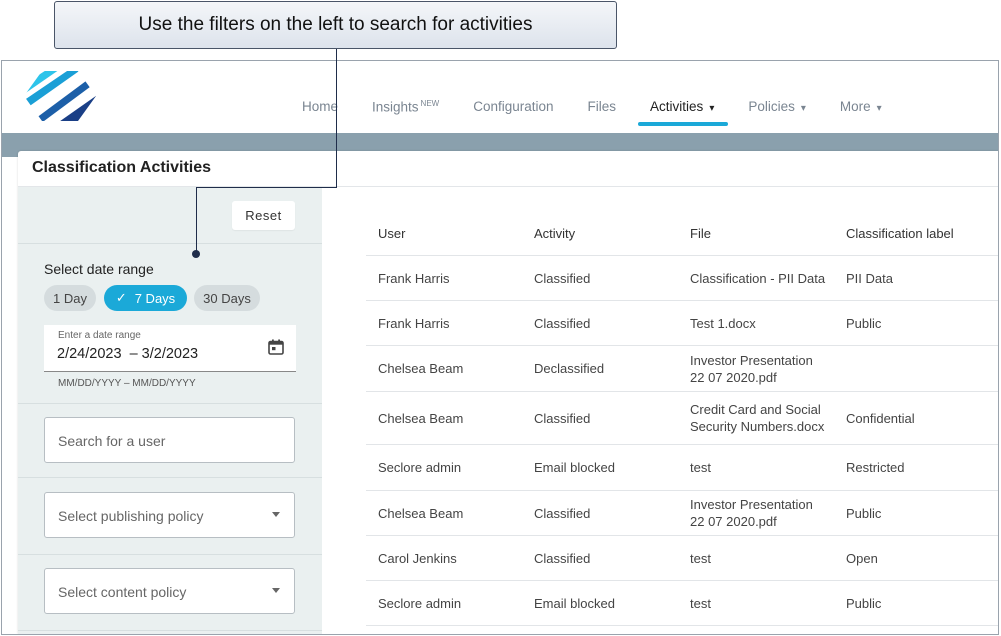  Describe the element at coordinates (155, 298) in the screenshot. I see `chip-label: 7 Days` at that location.